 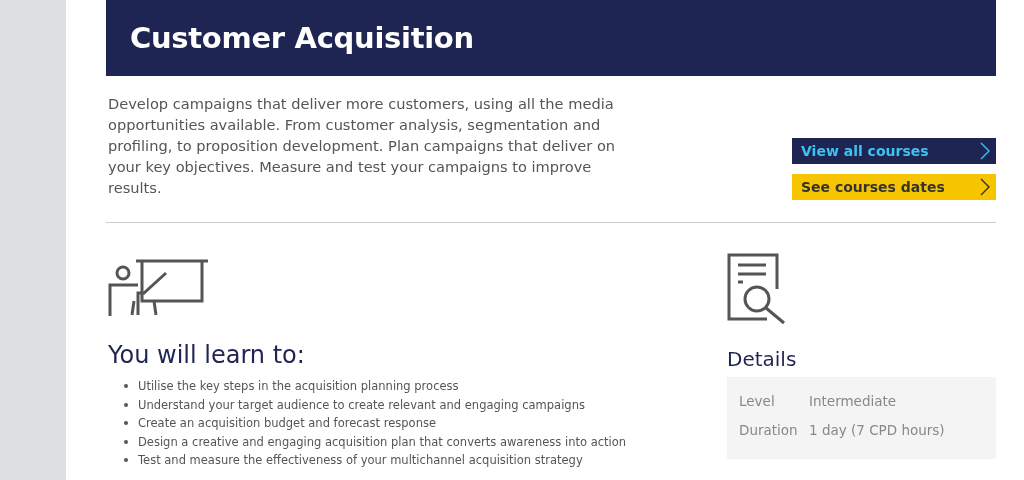 What do you see at coordinates (769, 430) in the screenshot?
I see `detail-label: Duration` at bounding box center [769, 430].